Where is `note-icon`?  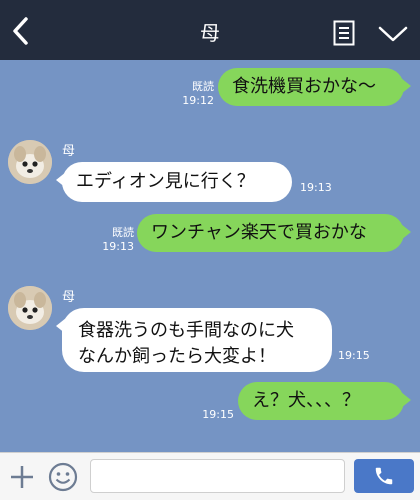 note-icon is located at coordinates (344, 33).